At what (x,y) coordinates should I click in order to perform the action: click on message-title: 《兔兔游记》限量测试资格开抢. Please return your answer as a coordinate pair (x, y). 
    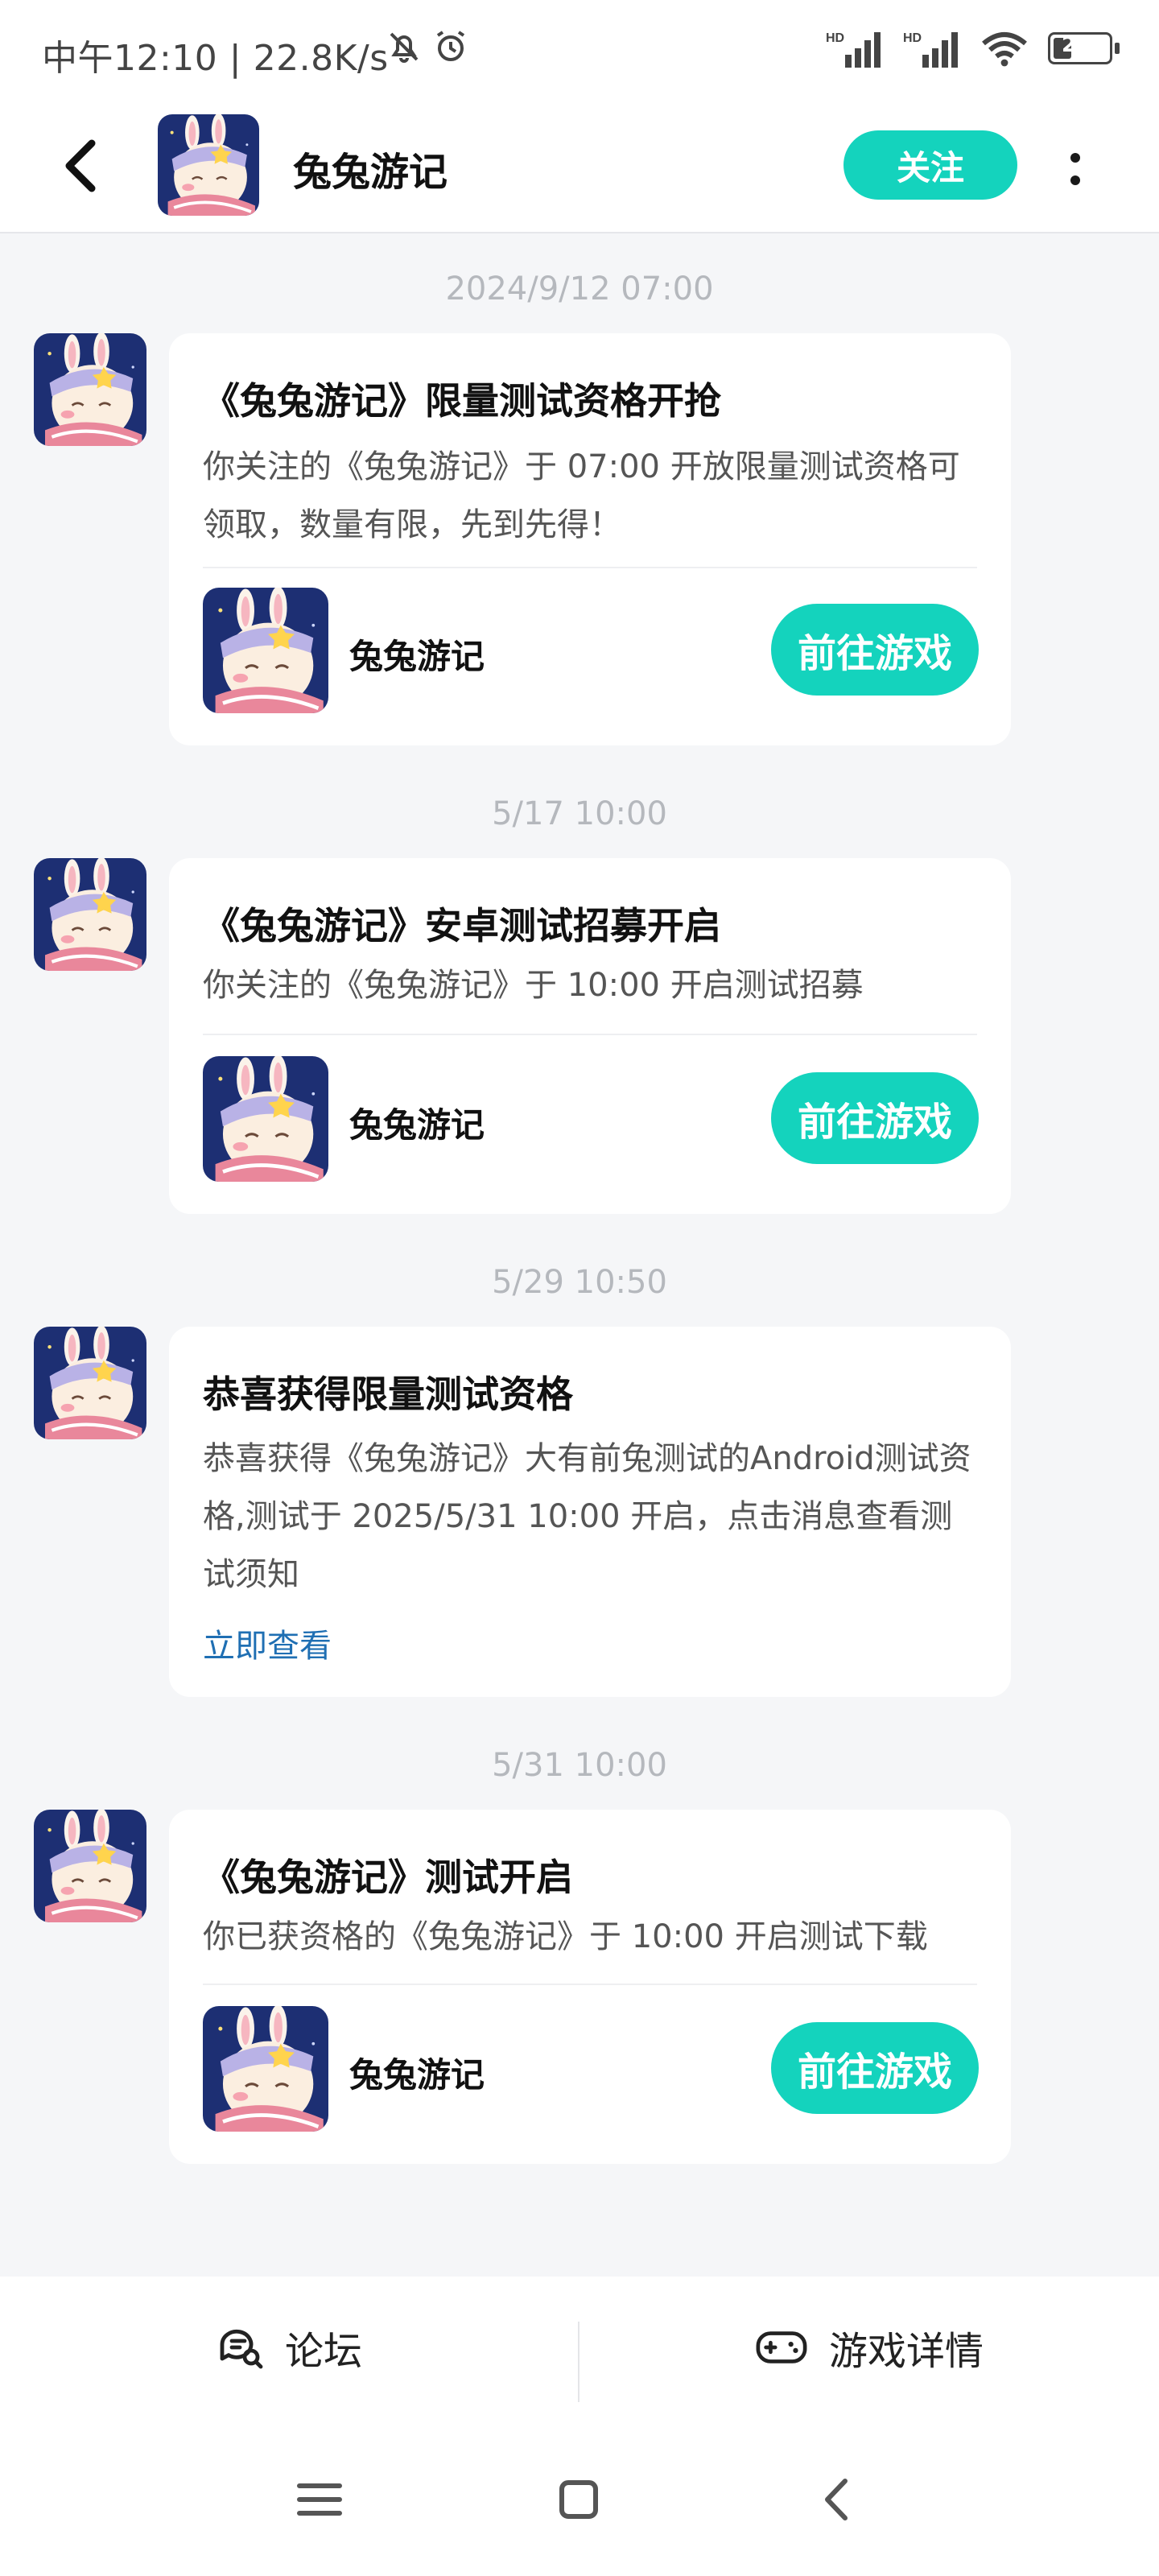
    Looking at the image, I should click on (462, 401).